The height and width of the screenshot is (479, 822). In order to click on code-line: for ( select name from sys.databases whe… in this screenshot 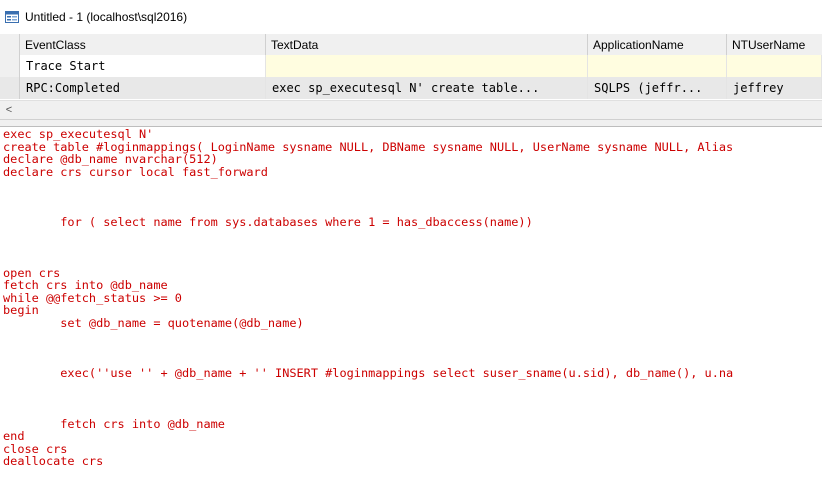, I will do `click(268, 222)`.